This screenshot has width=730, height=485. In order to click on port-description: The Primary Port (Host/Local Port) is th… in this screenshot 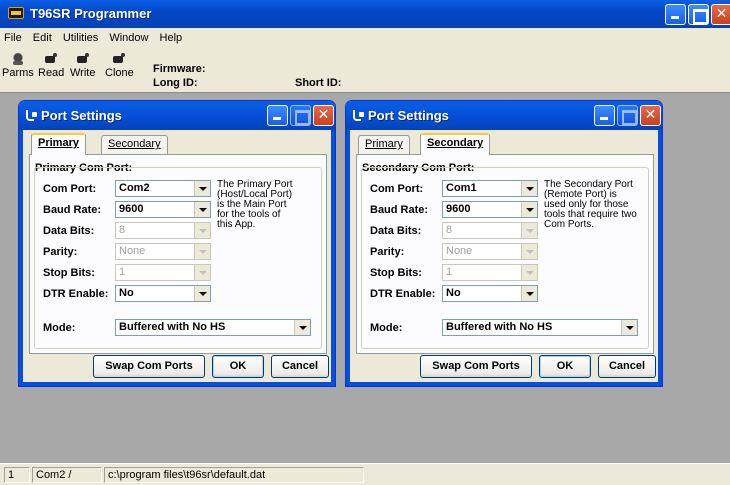, I will do `click(255, 204)`.